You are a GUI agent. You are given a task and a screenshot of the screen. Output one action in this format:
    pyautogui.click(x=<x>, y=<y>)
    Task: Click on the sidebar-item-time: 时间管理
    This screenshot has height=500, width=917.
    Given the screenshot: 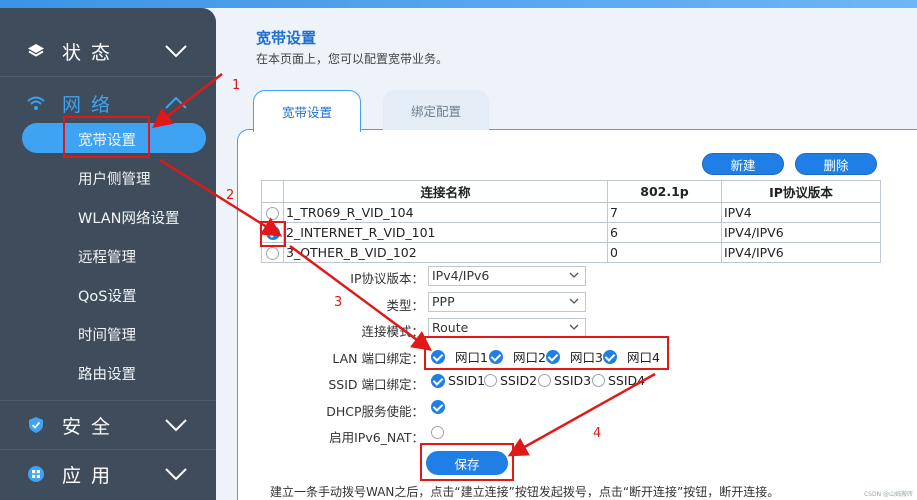 What is the action you would take?
    pyautogui.click(x=107, y=334)
    